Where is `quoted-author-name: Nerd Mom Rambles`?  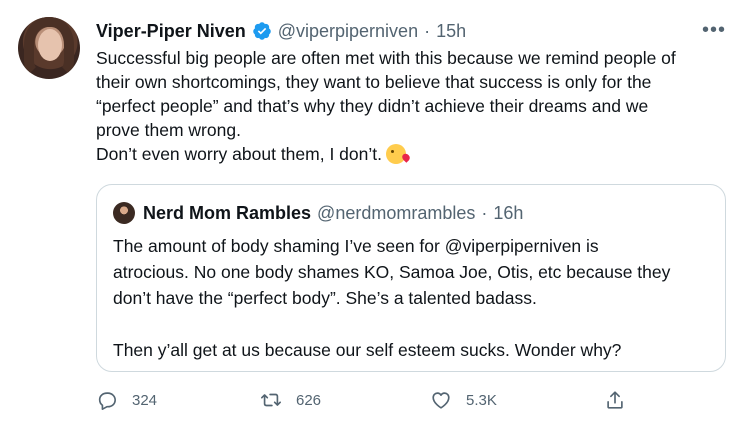
quoted-author-name: Nerd Mom Rambles is located at coordinates (227, 212).